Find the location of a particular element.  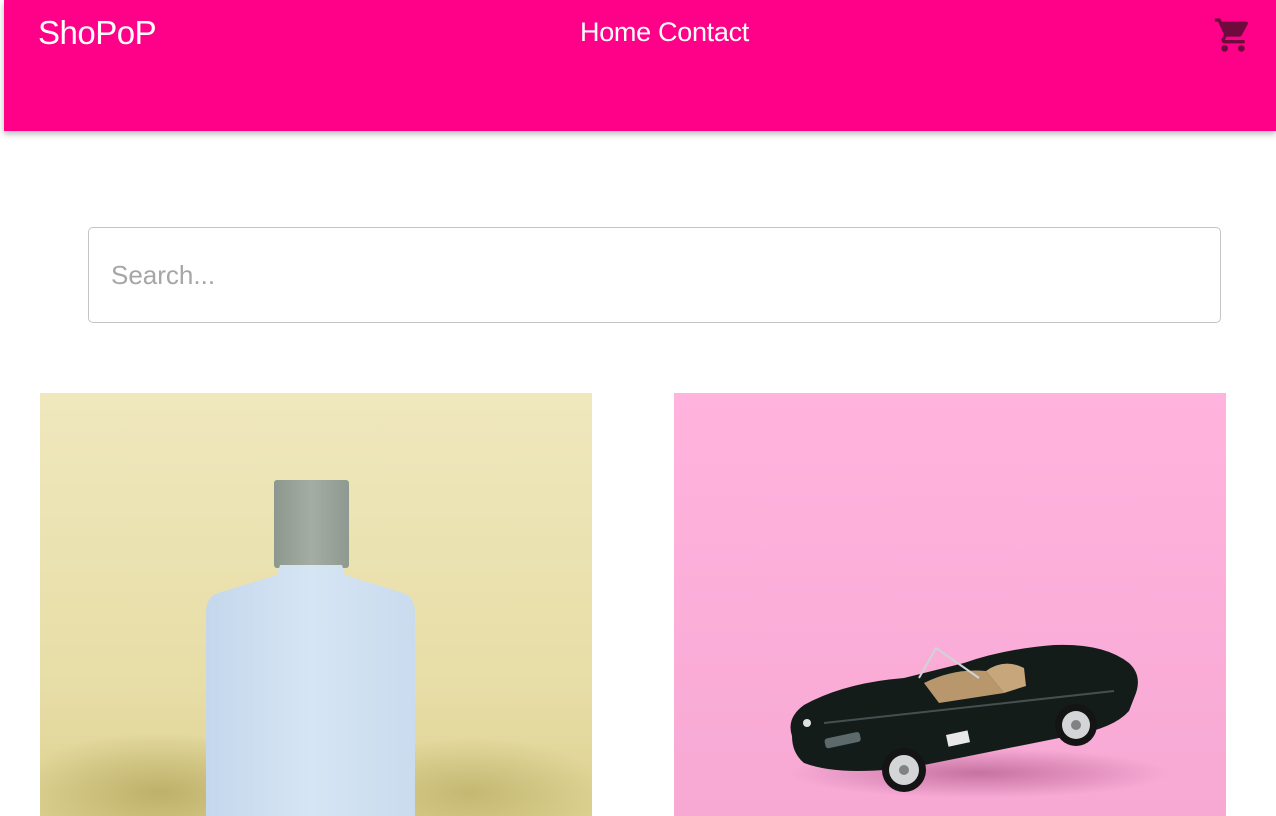

search-container is located at coordinates (654, 275).